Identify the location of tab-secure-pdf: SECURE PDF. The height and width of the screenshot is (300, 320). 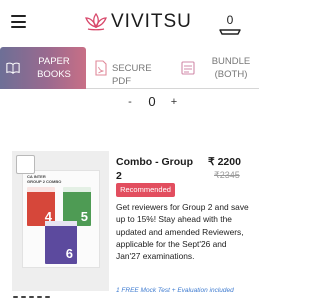
(129, 68).